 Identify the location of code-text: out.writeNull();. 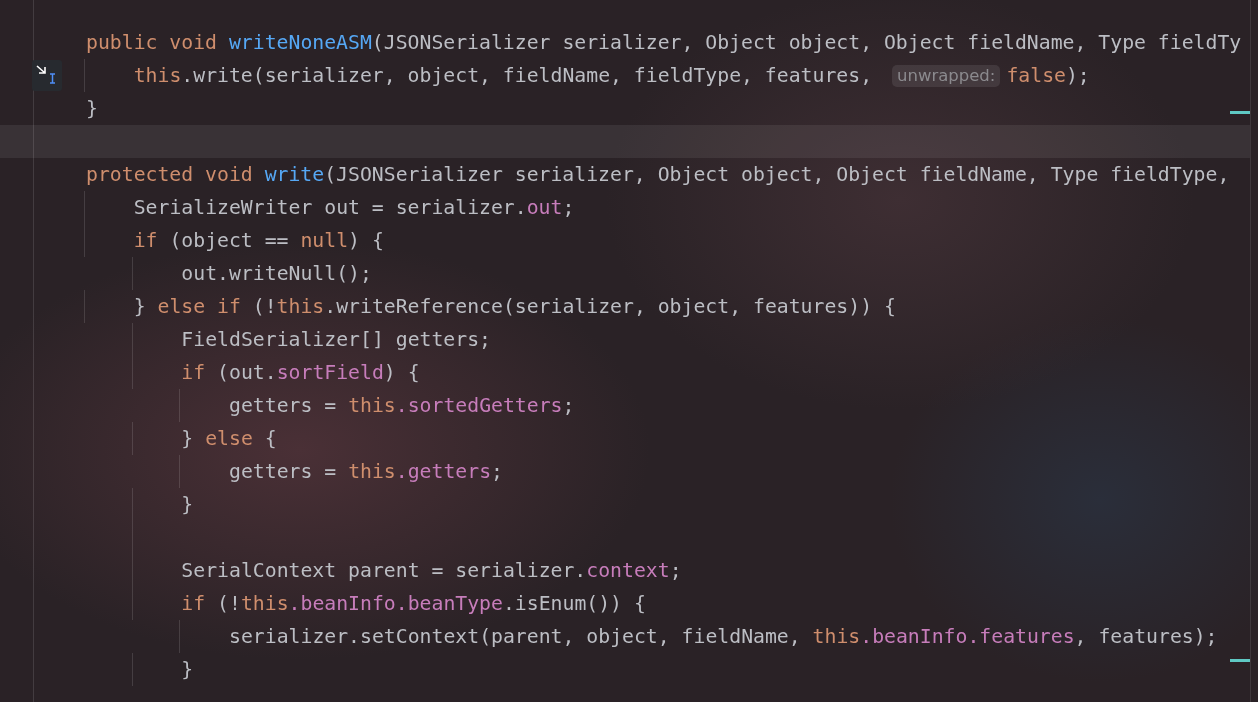
(276, 273).